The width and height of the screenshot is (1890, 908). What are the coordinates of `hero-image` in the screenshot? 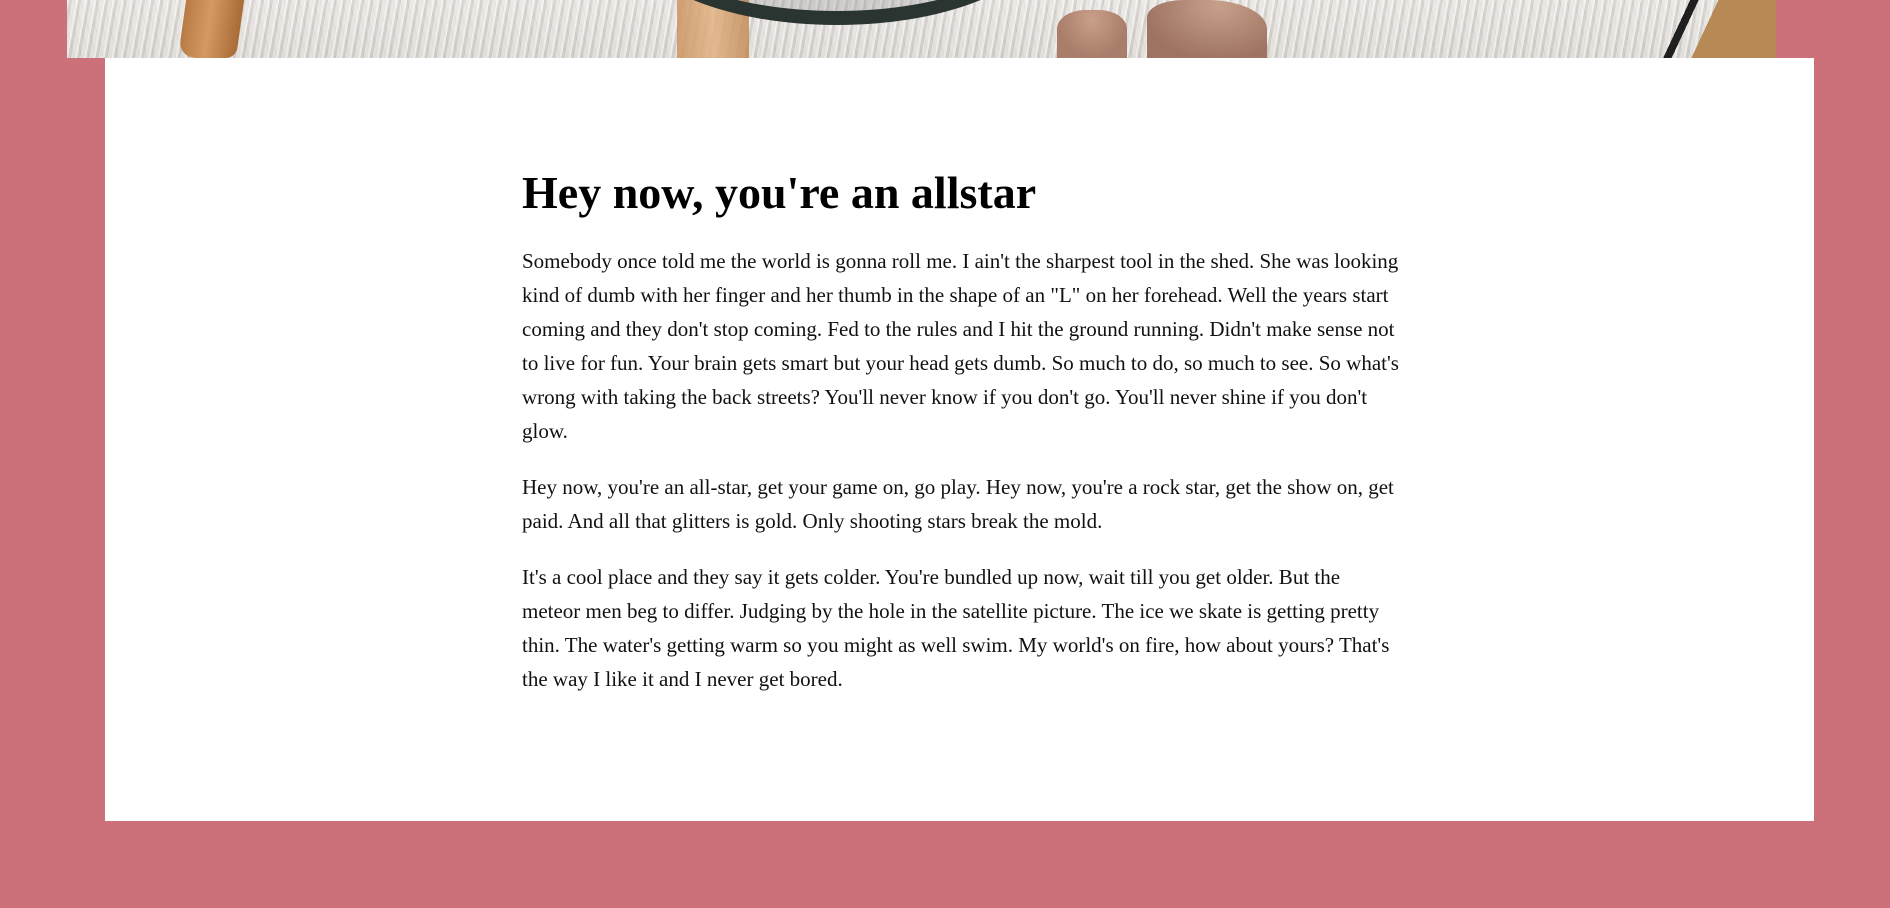 It's located at (921, 29).